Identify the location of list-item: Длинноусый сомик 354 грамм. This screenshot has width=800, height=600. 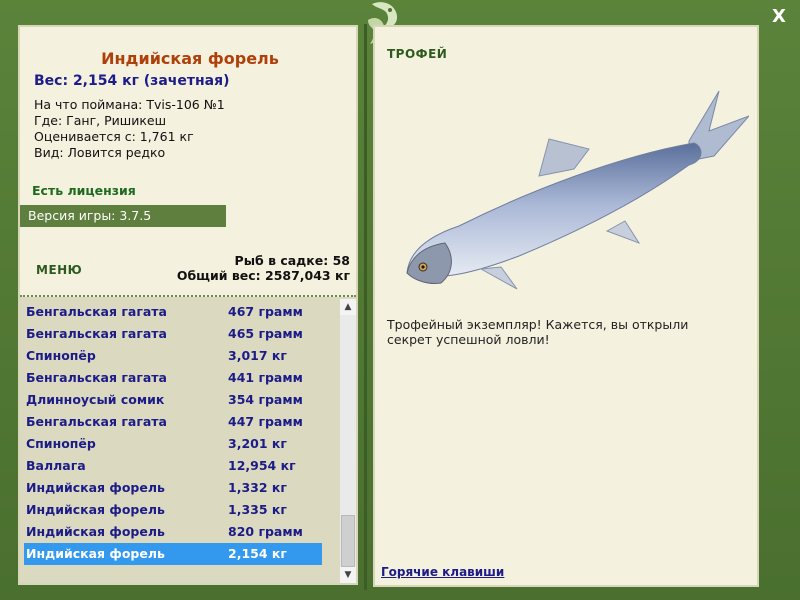
(173, 400).